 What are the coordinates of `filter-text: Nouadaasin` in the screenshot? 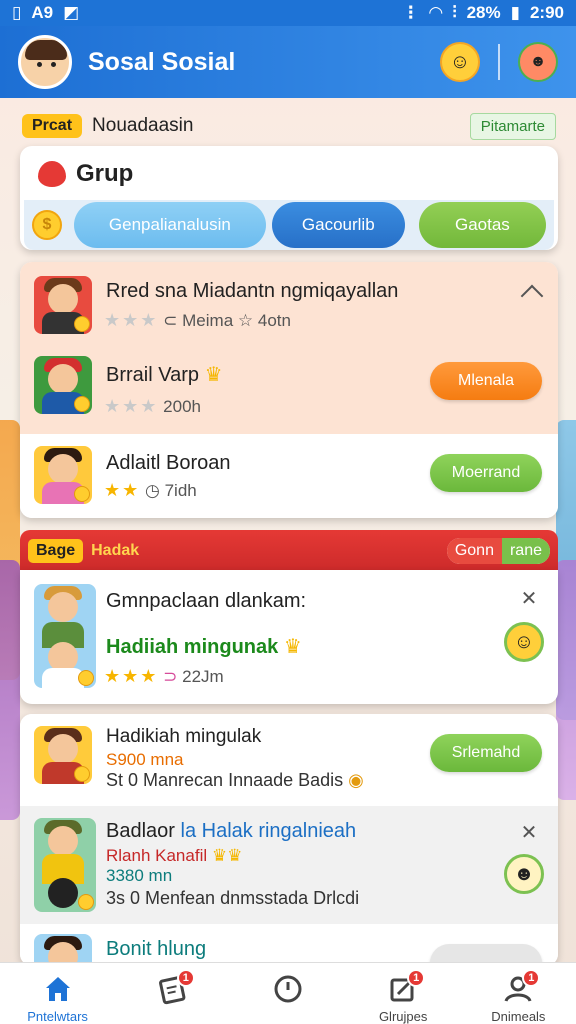 It's located at (143, 125).